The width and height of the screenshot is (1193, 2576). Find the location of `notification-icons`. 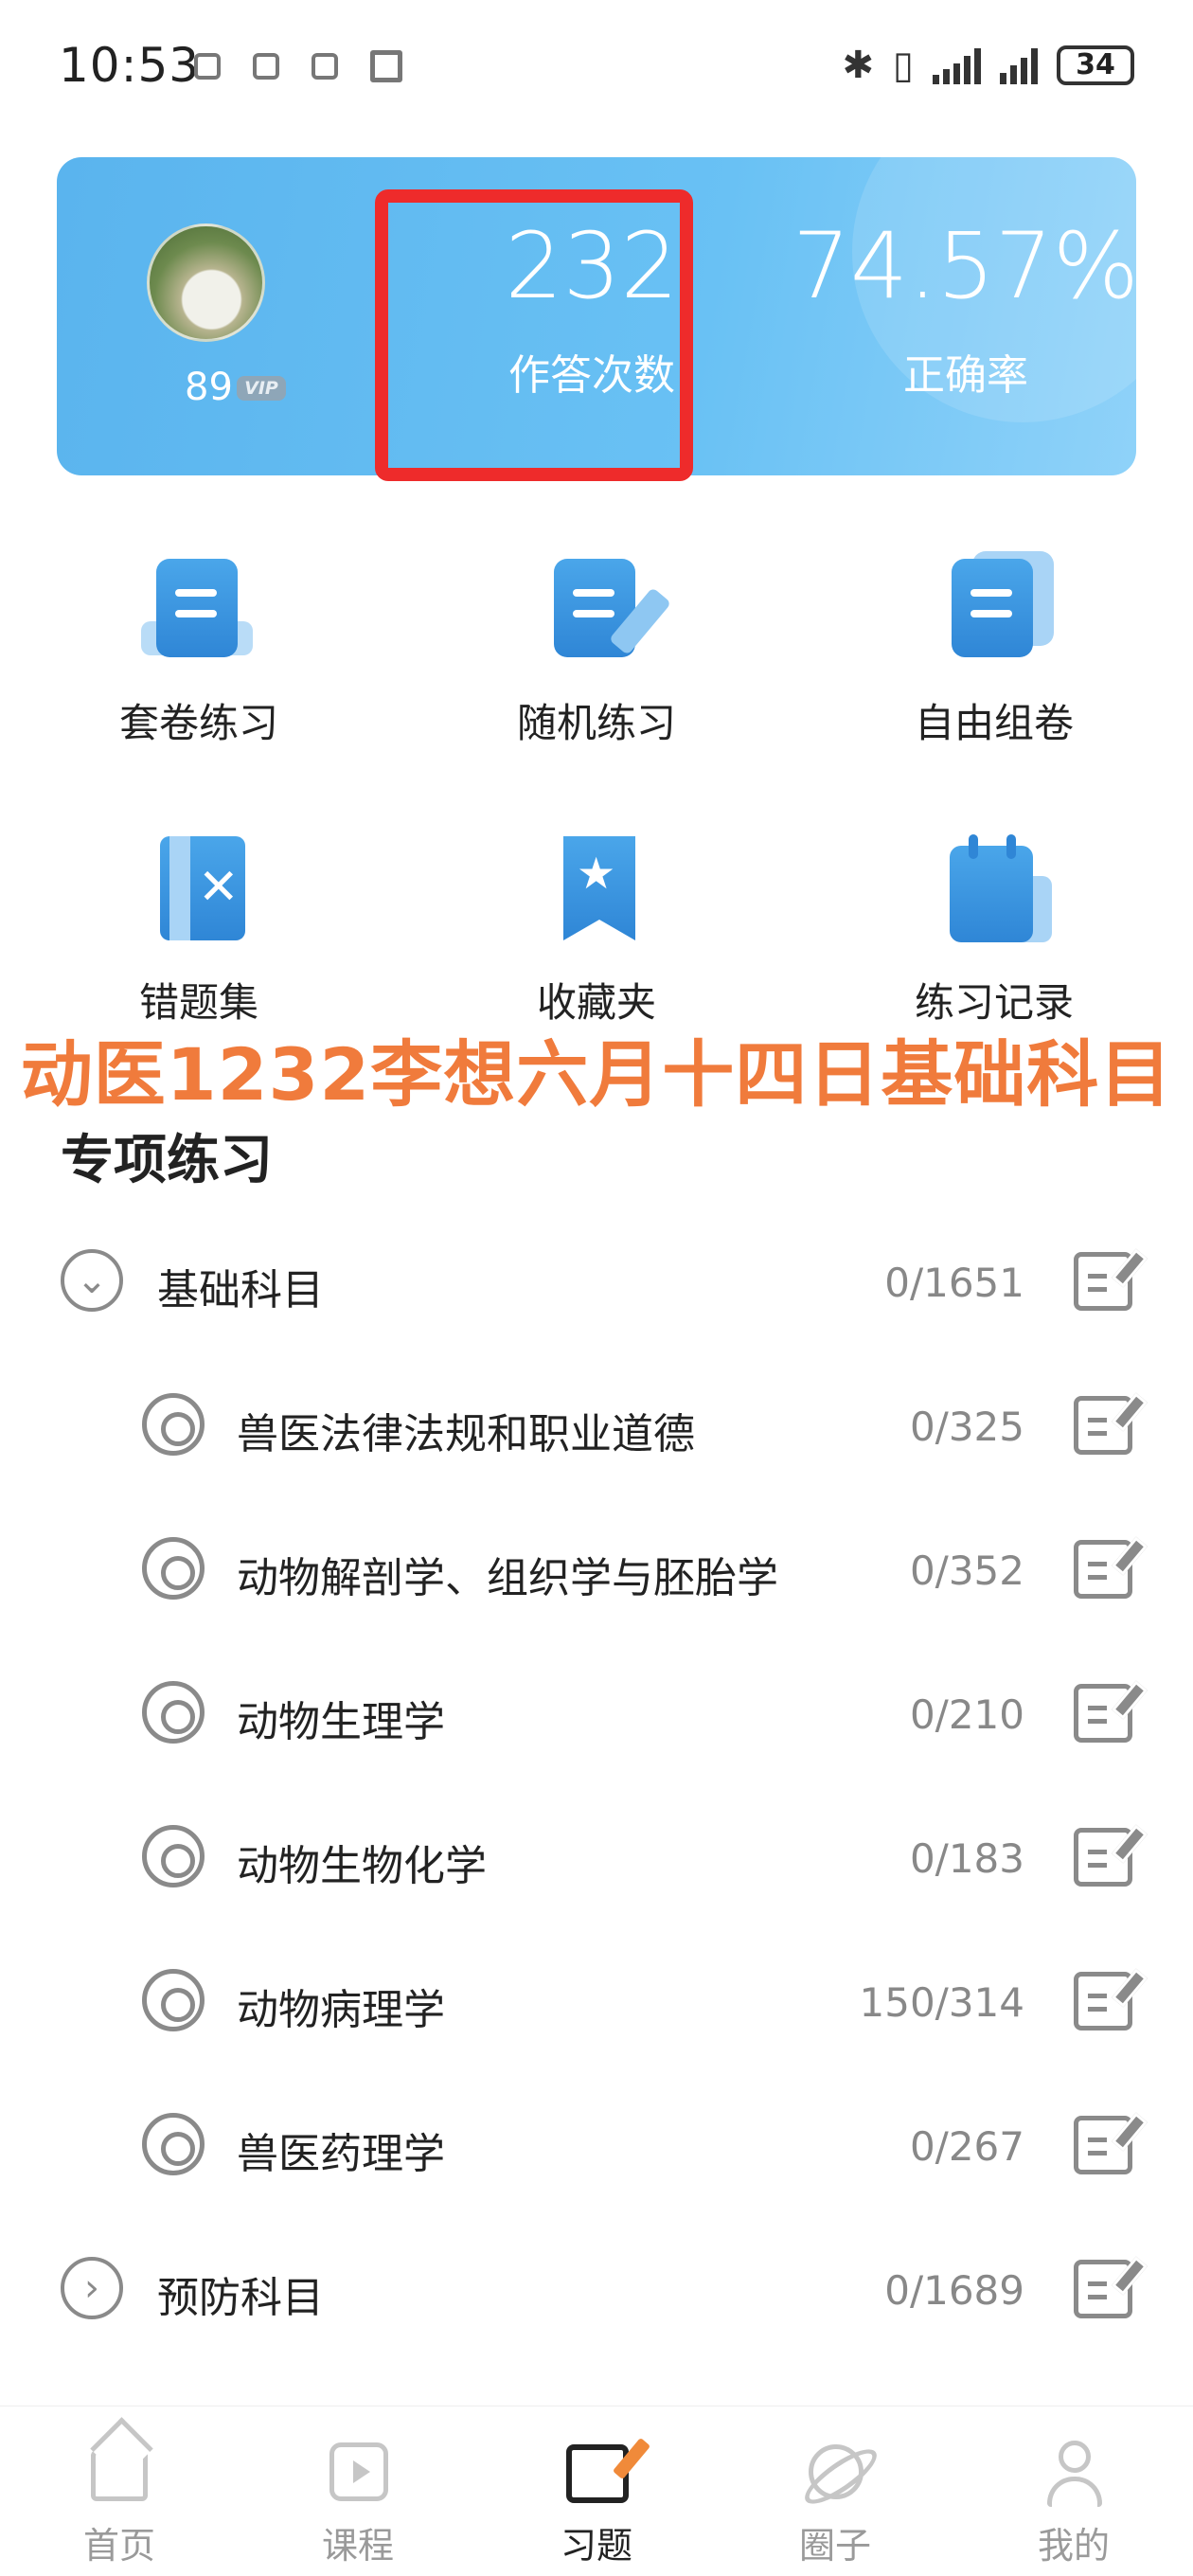

notification-icons is located at coordinates (298, 66).